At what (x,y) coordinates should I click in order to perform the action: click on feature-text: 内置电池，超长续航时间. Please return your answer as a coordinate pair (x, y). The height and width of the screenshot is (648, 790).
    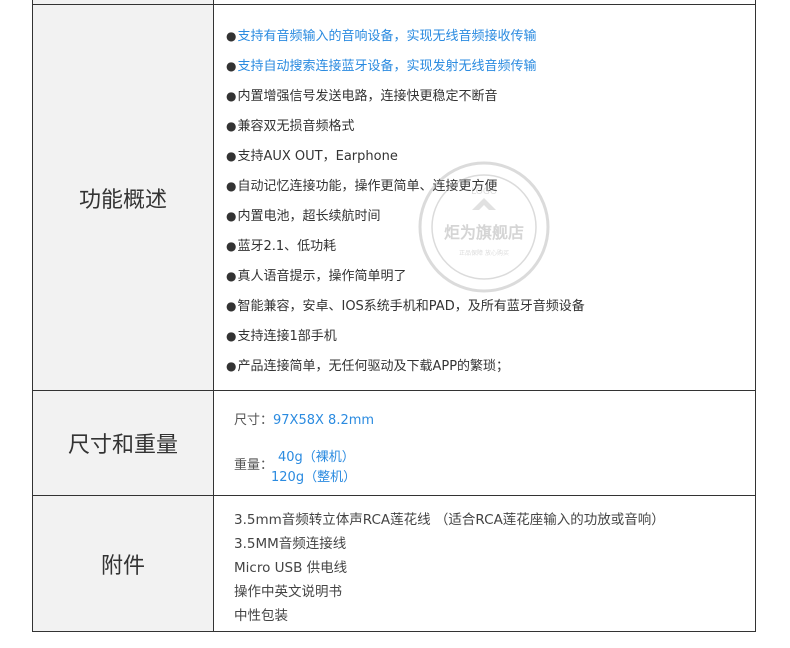
    Looking at the image, I should click on (309, 216).